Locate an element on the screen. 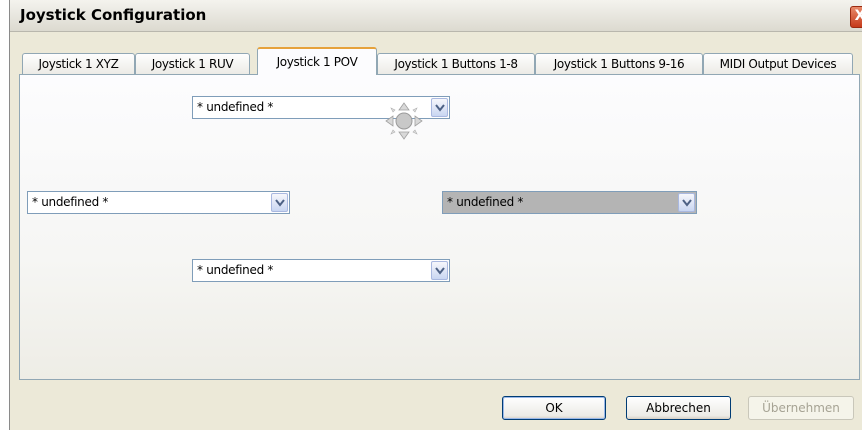  pov-up-value: * undefined * is located at coordinates (235, 107).